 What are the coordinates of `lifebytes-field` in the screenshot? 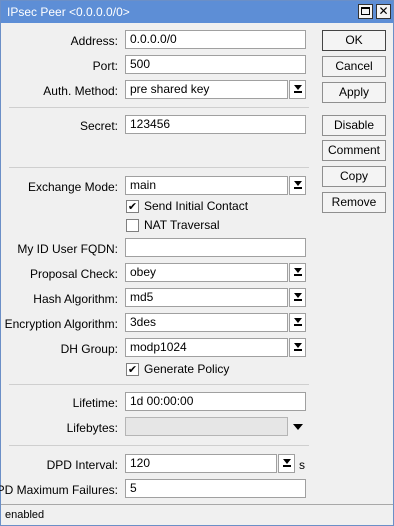 It's located at (206, 426).